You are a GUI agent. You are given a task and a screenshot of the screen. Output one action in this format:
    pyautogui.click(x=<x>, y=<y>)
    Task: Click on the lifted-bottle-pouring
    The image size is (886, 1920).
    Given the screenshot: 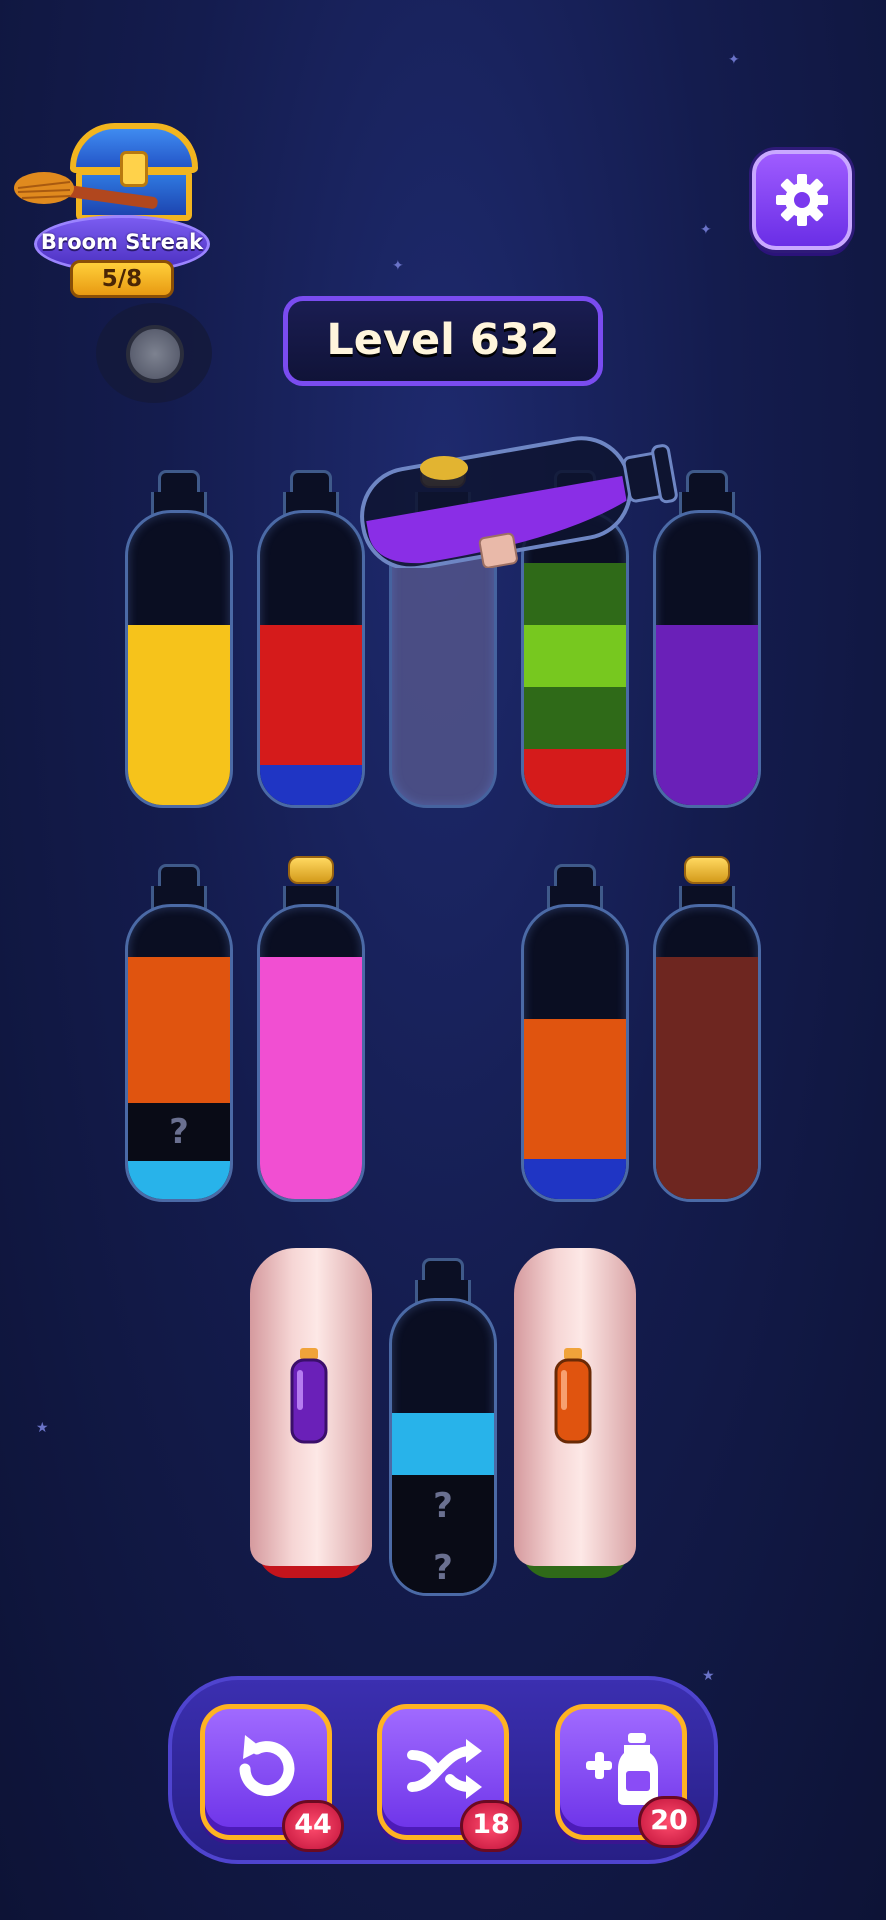 What is the action you would take?
    pyautogui.click(x=525, y=483)
    